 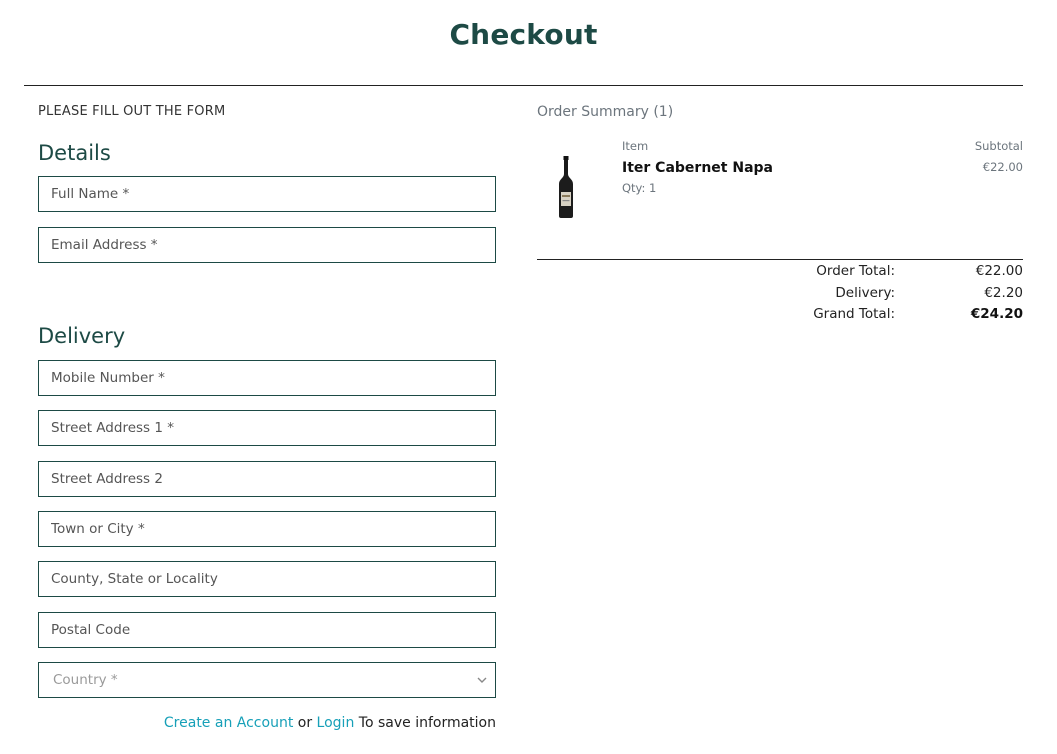 What do you see at coordinates (780, 259) in the screenshot?
I see `summary-divider` at bounding box center [780, 259].